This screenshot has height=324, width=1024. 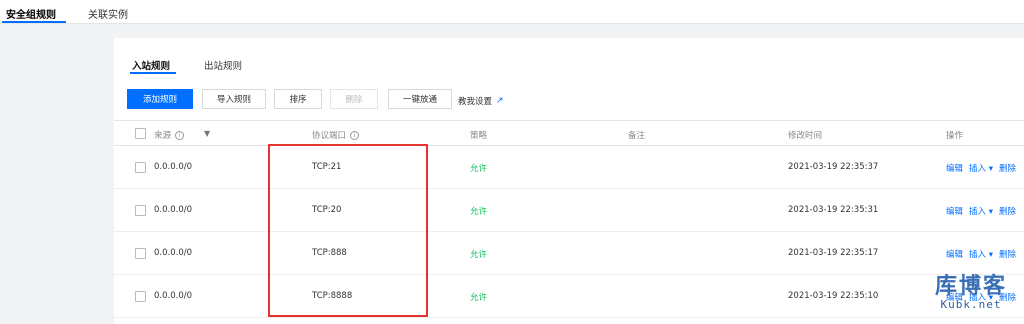 What do you see at coordinates (569, 133) in the screenshot?
I see `table-header: 来源 i ▼ 协议端口 i 策略 备注 修改时间 操作` at bounding box center [569, 133].